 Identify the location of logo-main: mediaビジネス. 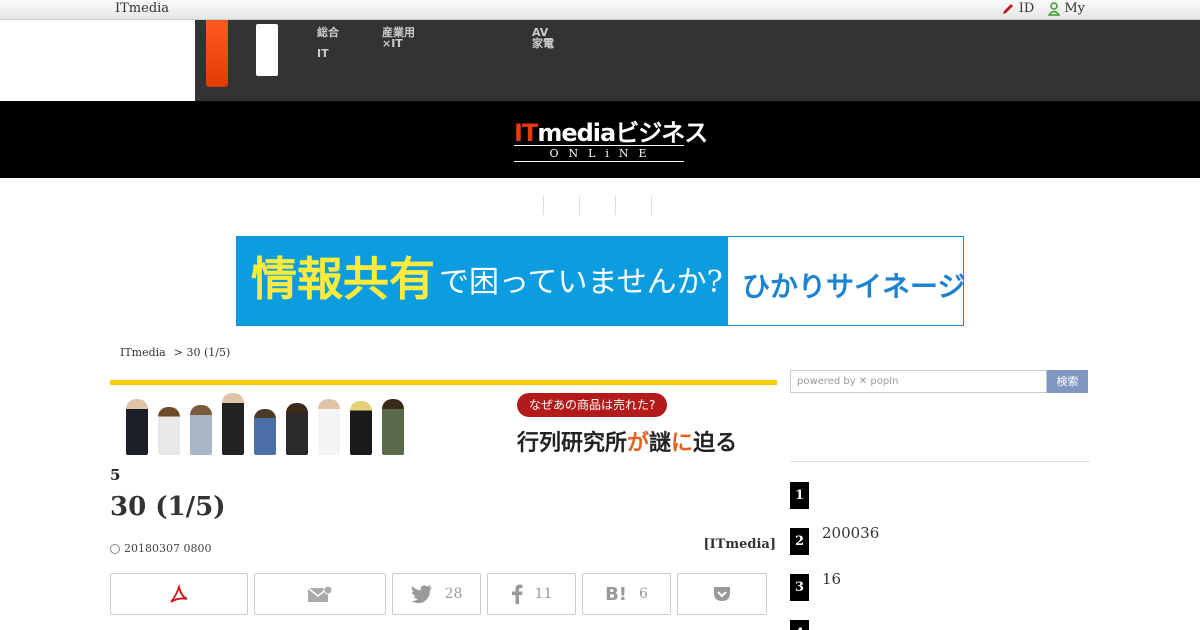
(622, 133).